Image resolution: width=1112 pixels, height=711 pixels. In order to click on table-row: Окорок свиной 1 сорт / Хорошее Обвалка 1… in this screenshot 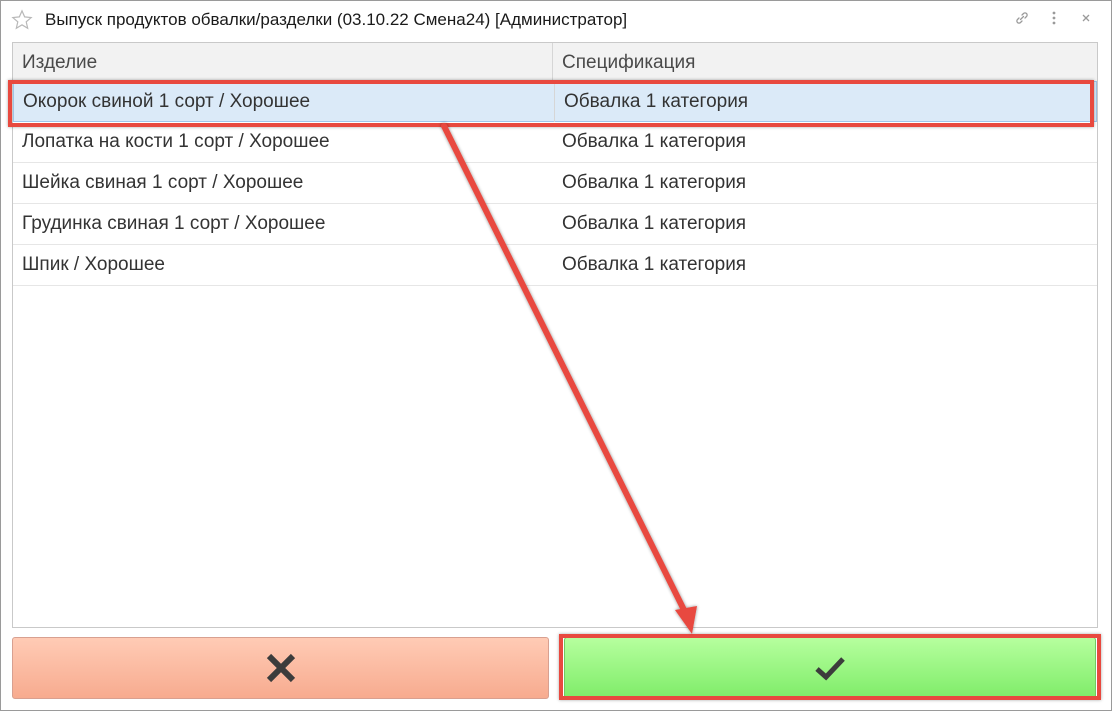, I will do `click(555, 101)`.